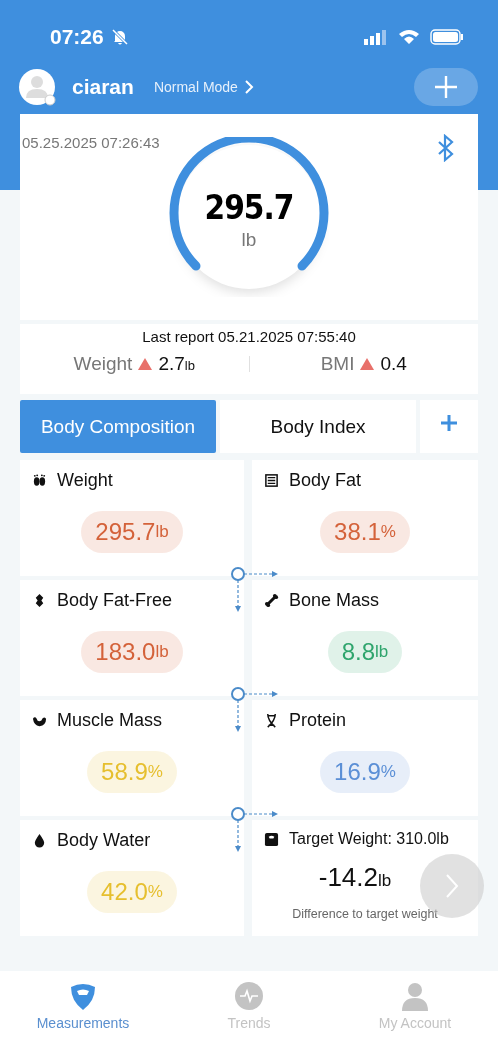 Image resolution: width=498 pixels, height=1043 pixels. What do you see at coordinates (376, 37) in the screenshot?
I see `signal-icon` at bounding box center [376, 37].